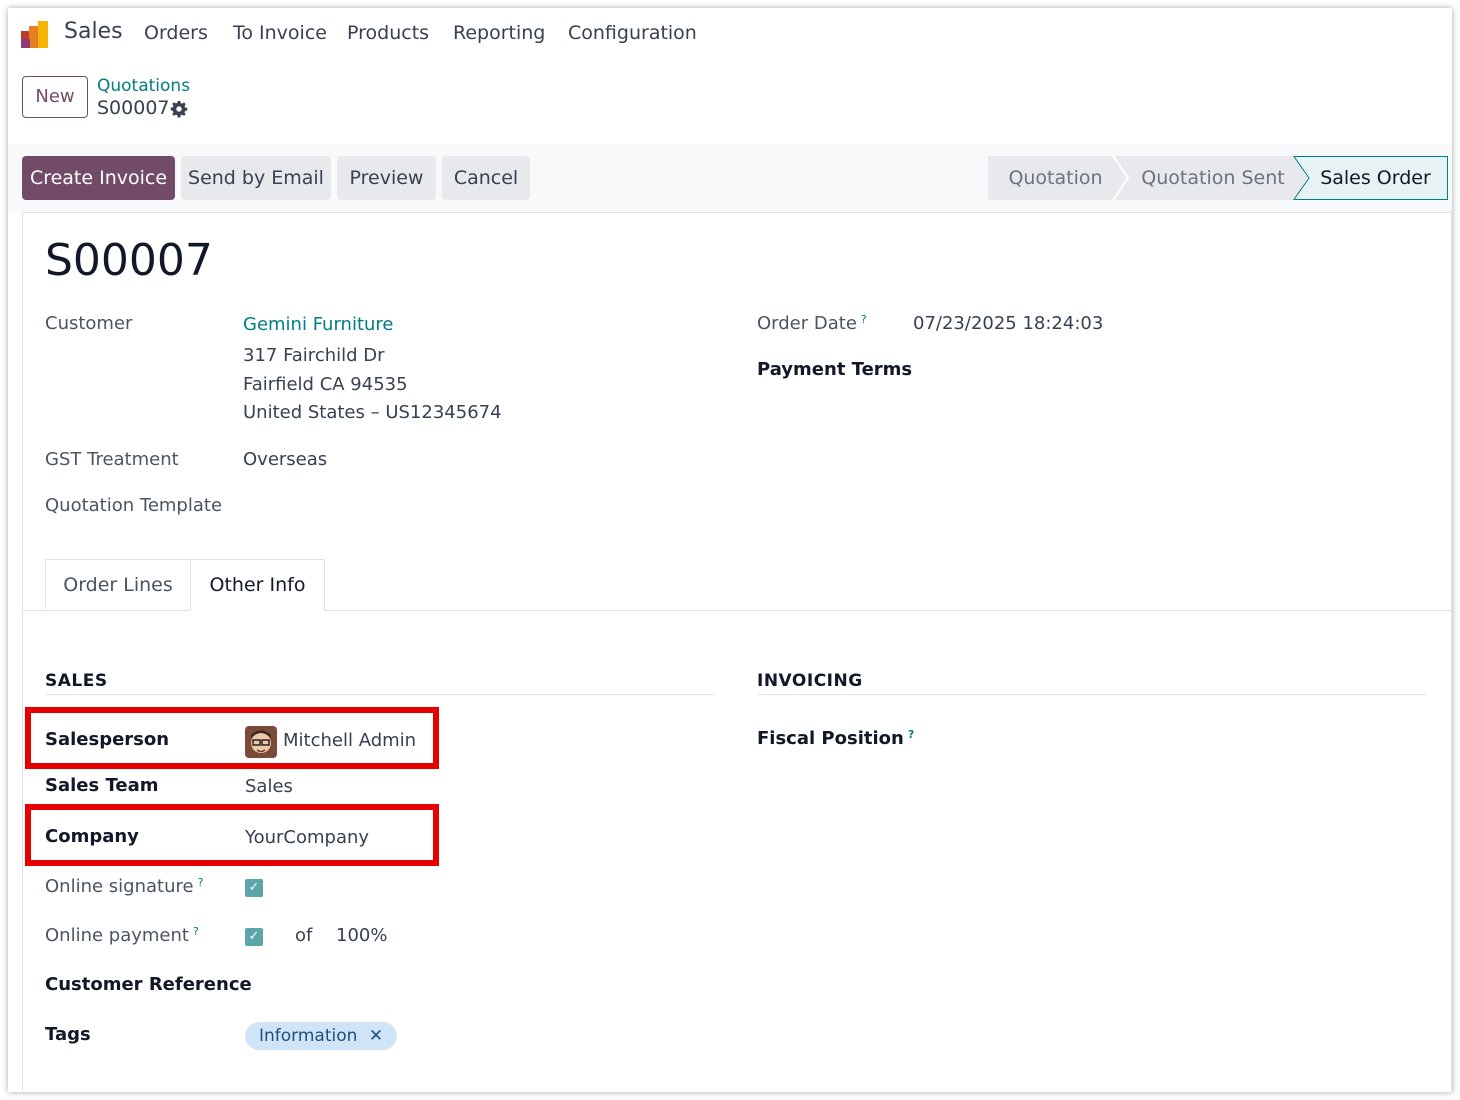 Image resolution: width=1460 pixels, height=1100 pixels. What do you see at coordinates (134, 505) in the screenshot?
I see `quotation-template-label: Quotation Template` at bounding box center [134, 505].